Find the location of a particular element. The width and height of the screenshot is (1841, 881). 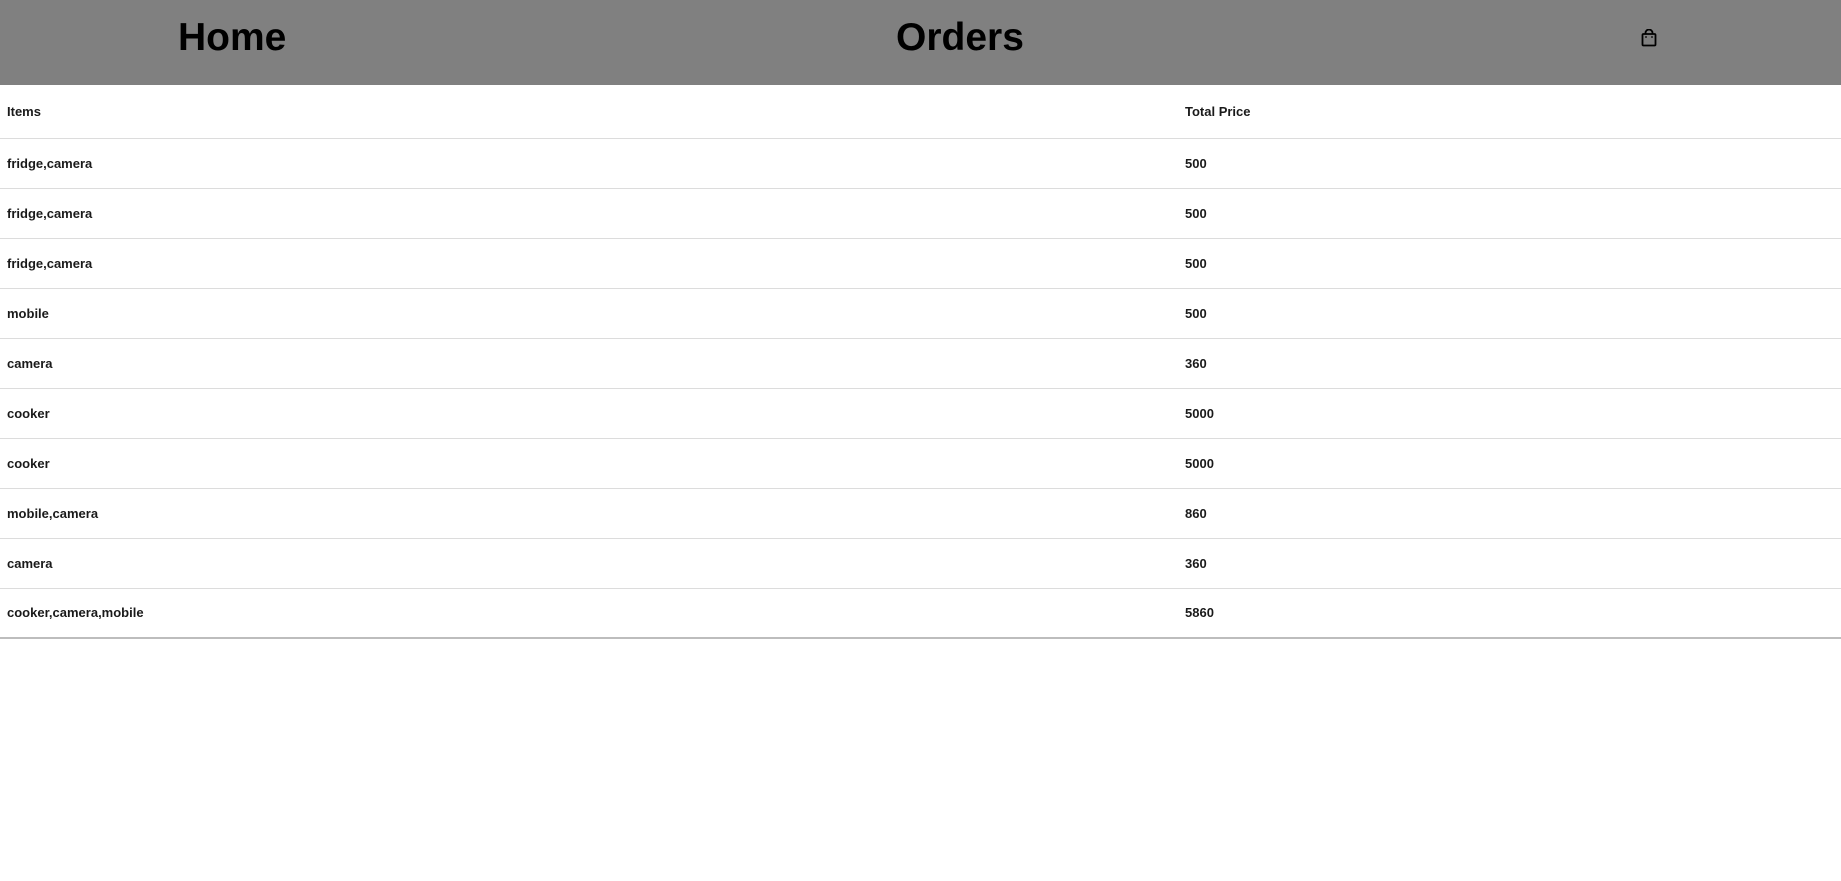

top-navbar: Home Orders is located at coordinates (920, 42).